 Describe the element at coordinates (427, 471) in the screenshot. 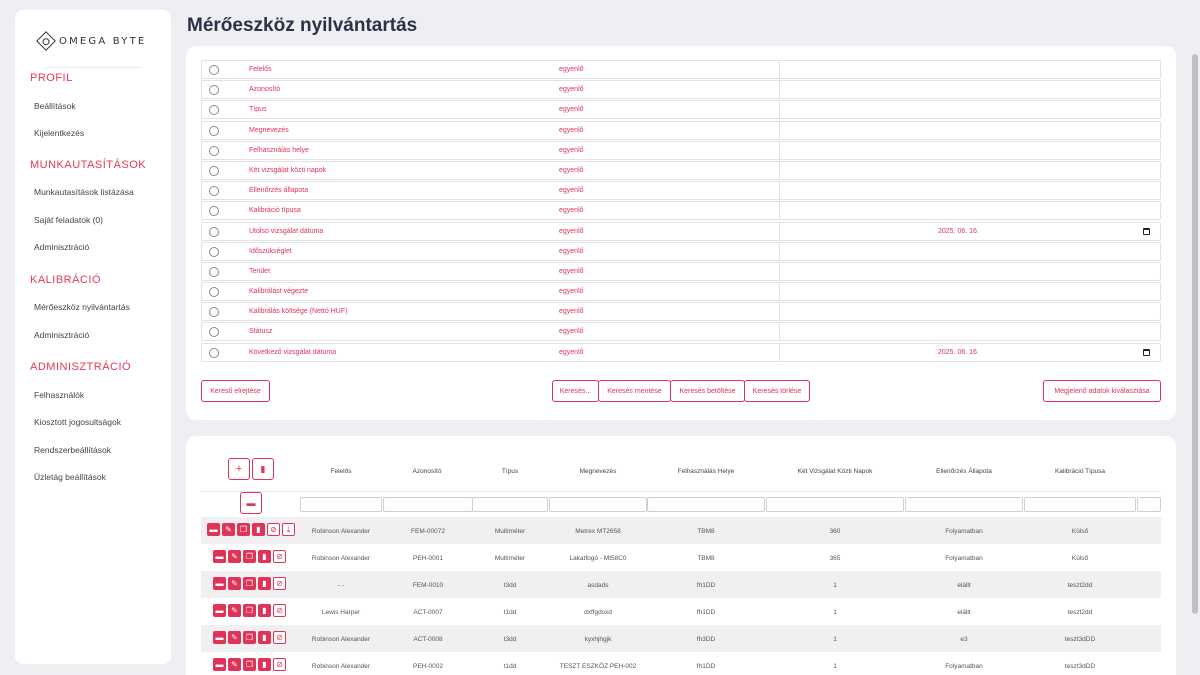

I see `column-header-id: Azonosító` at that location.